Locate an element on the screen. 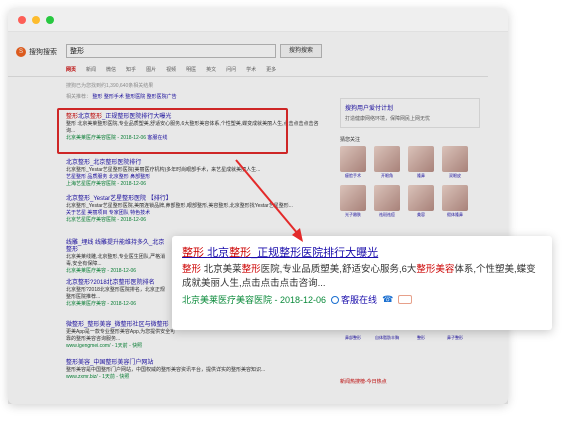 The image size is (572, 421). tab-academic: 学术 is located at coordinates (251, 69).